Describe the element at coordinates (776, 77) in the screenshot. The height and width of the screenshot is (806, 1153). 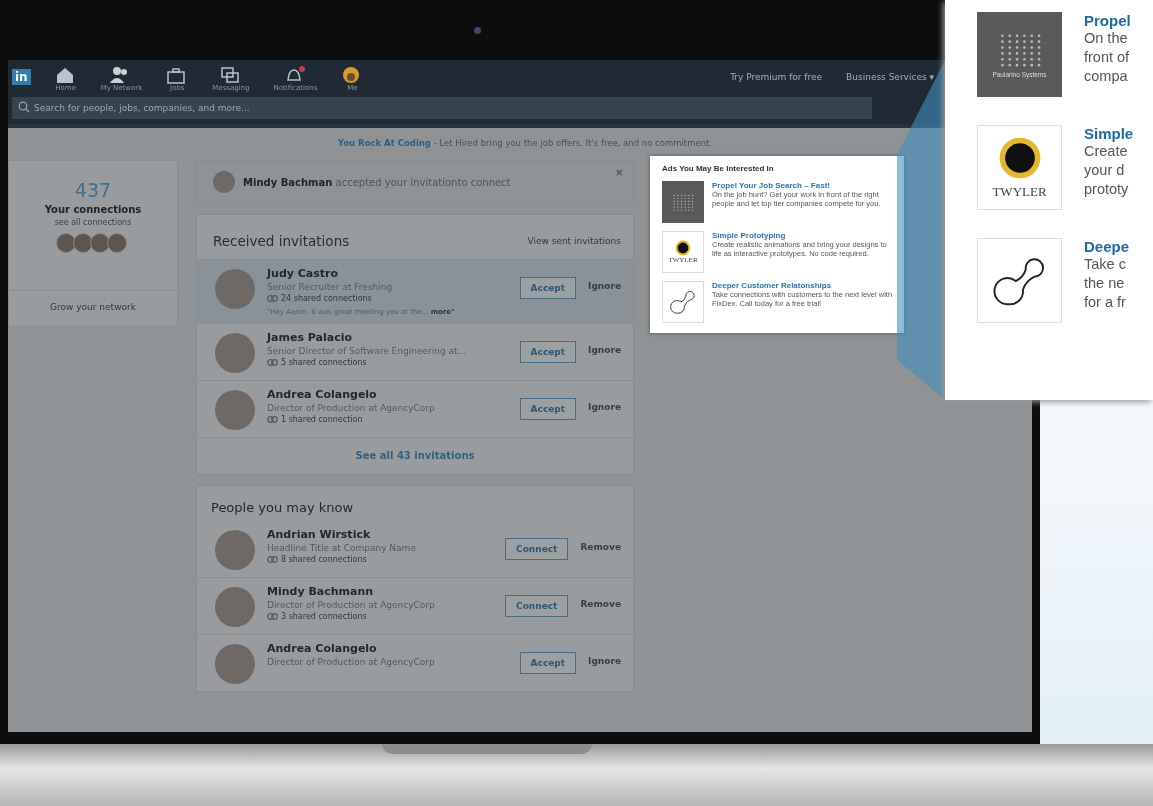
I see `premium-link: Try Premium for free` at that location.